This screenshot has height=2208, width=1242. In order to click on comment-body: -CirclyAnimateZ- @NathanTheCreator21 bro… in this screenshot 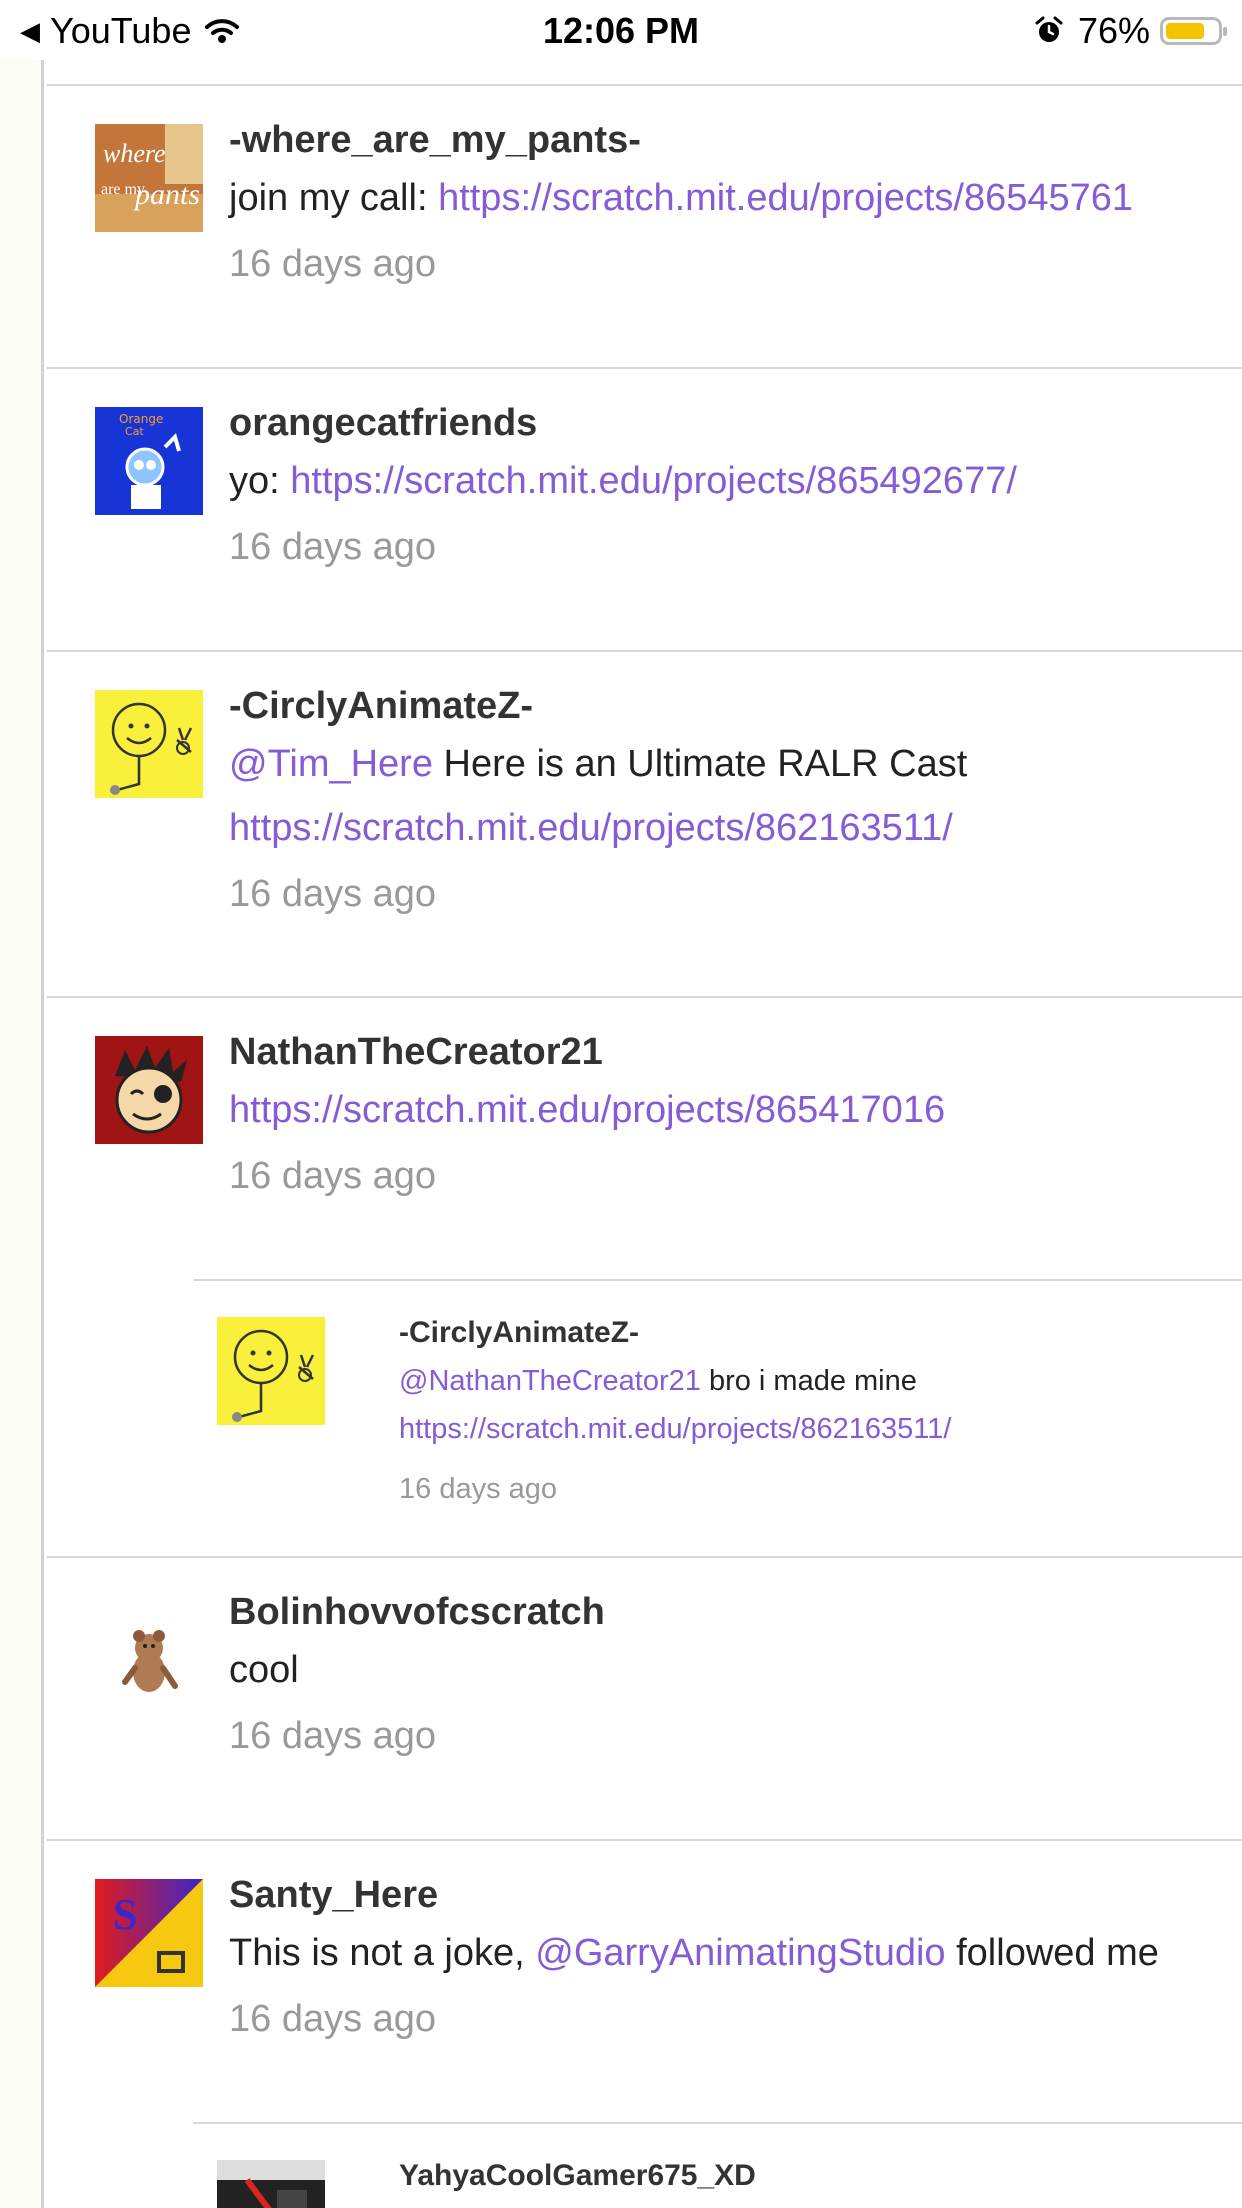, I will do `click(820, 1411)`.